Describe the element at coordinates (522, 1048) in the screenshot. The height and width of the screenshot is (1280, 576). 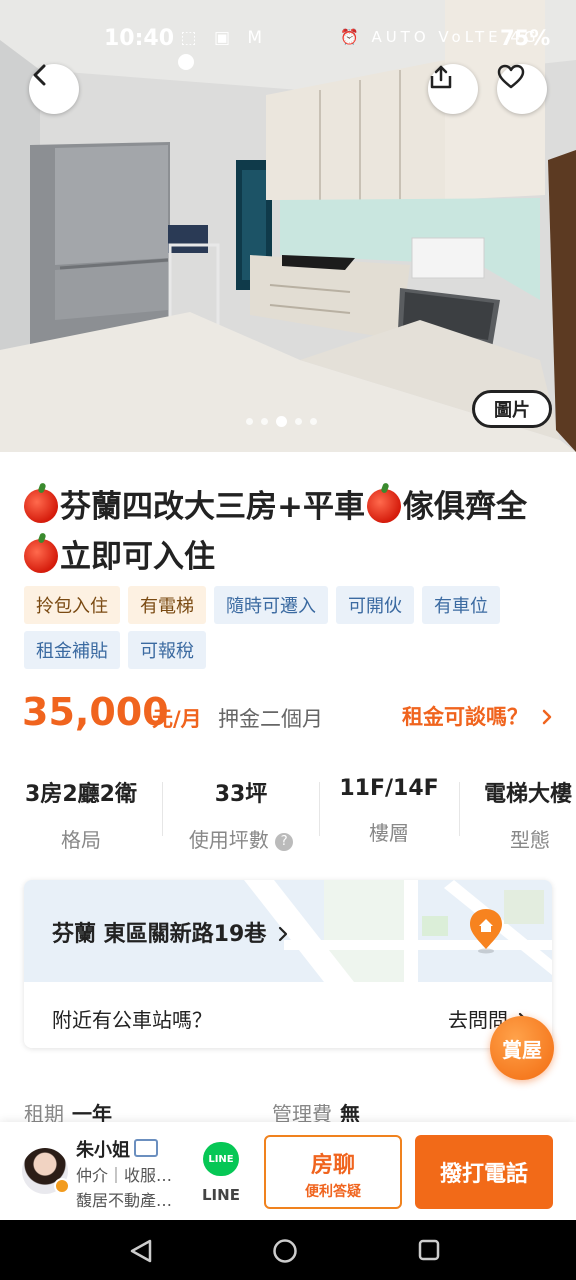
I see `book-viewing-button: 賞屋` at that location.